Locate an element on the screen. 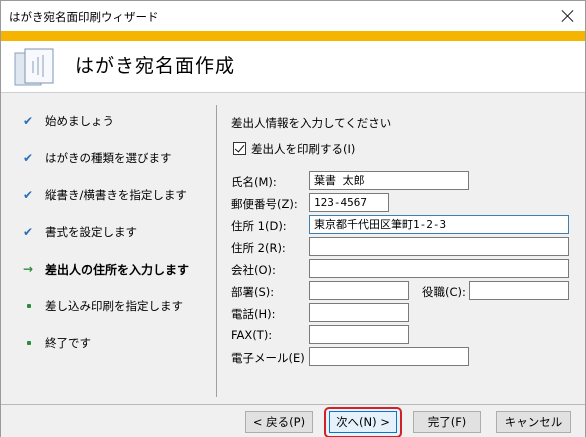 Image resolution: width=586 pixels, height=437 pixels. header-banner-stripe is located at coordinates (293, 36).